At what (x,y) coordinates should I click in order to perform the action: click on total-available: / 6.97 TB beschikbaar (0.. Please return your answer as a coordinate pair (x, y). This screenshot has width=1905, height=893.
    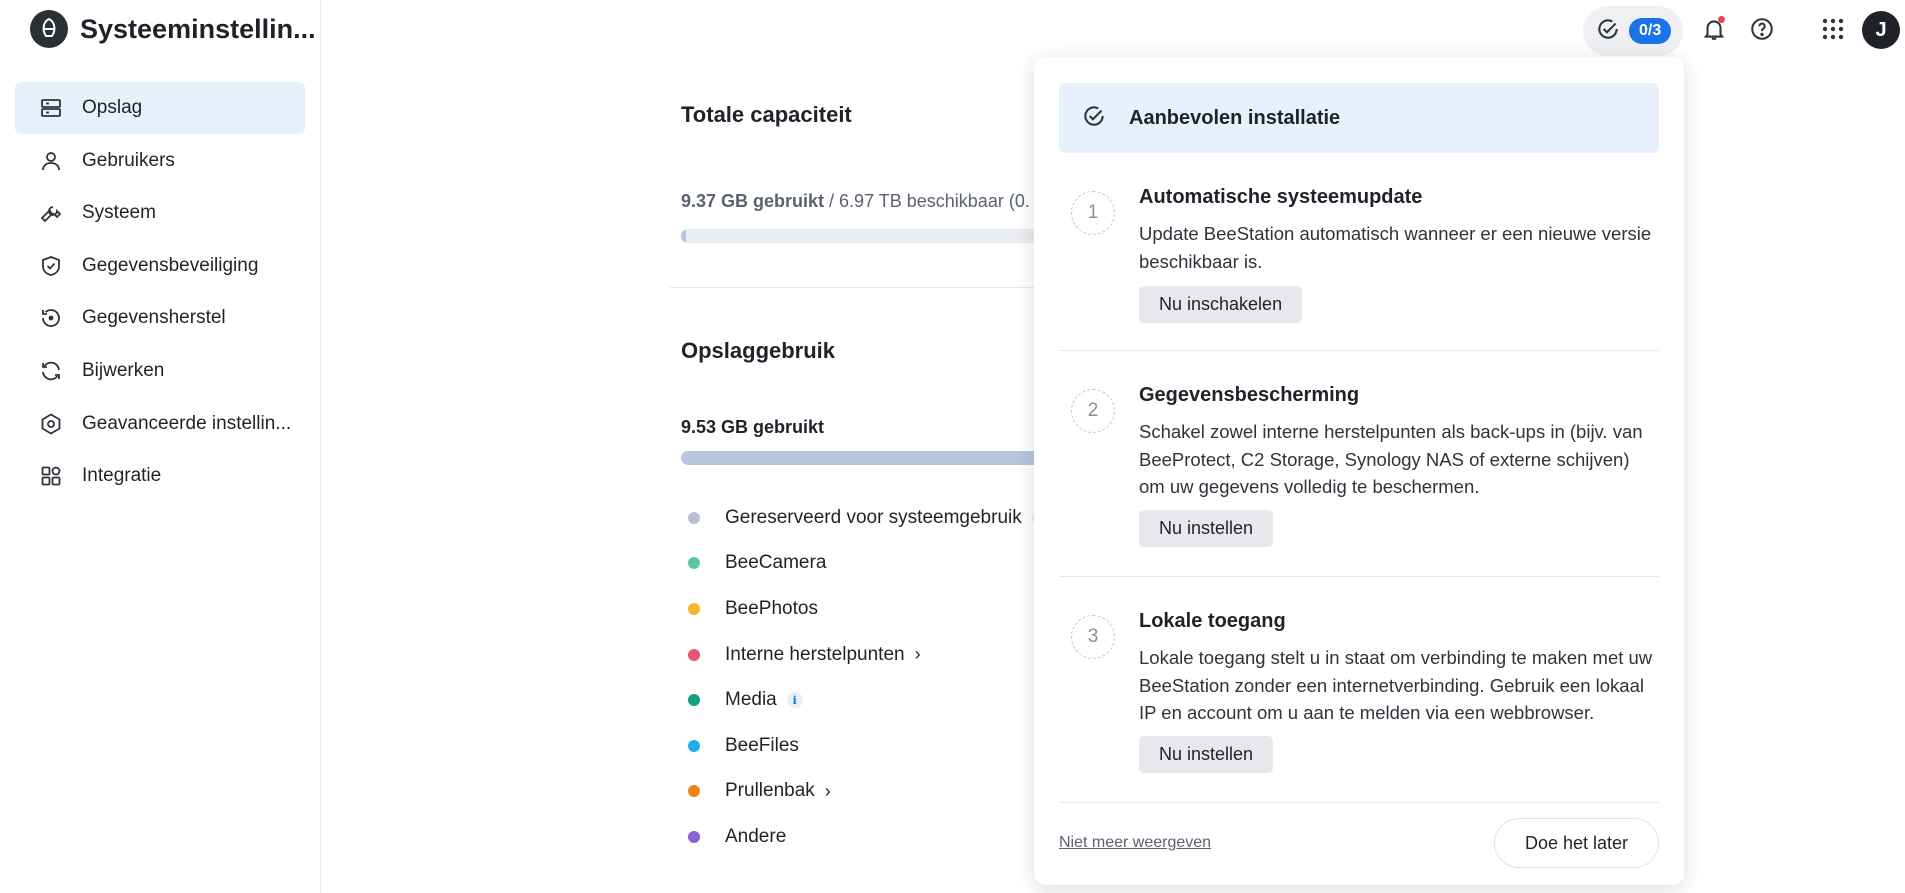
    Looking at the image, I should click on (927, 201).